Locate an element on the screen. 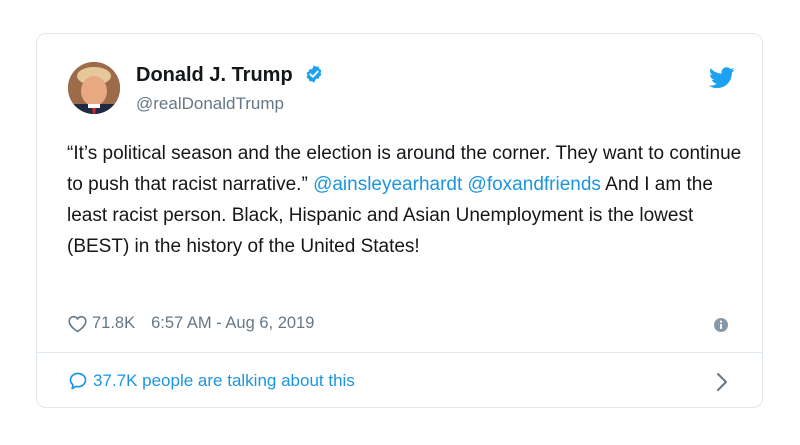 The image size is (800, 445). timestamp: 6:57 AM - Aug 6, 2019 is located at coordinates (232, 323).